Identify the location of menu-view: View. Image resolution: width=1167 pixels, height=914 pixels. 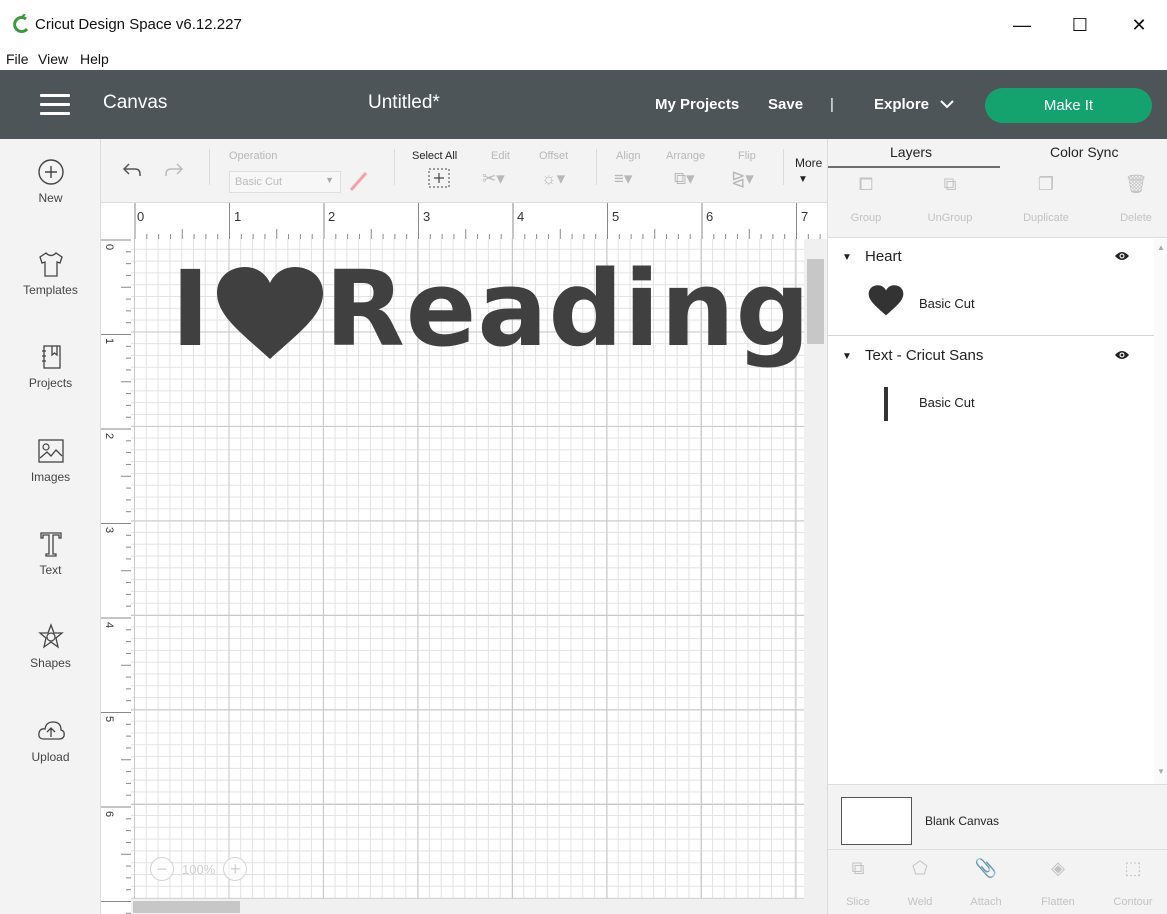
(53, 59).